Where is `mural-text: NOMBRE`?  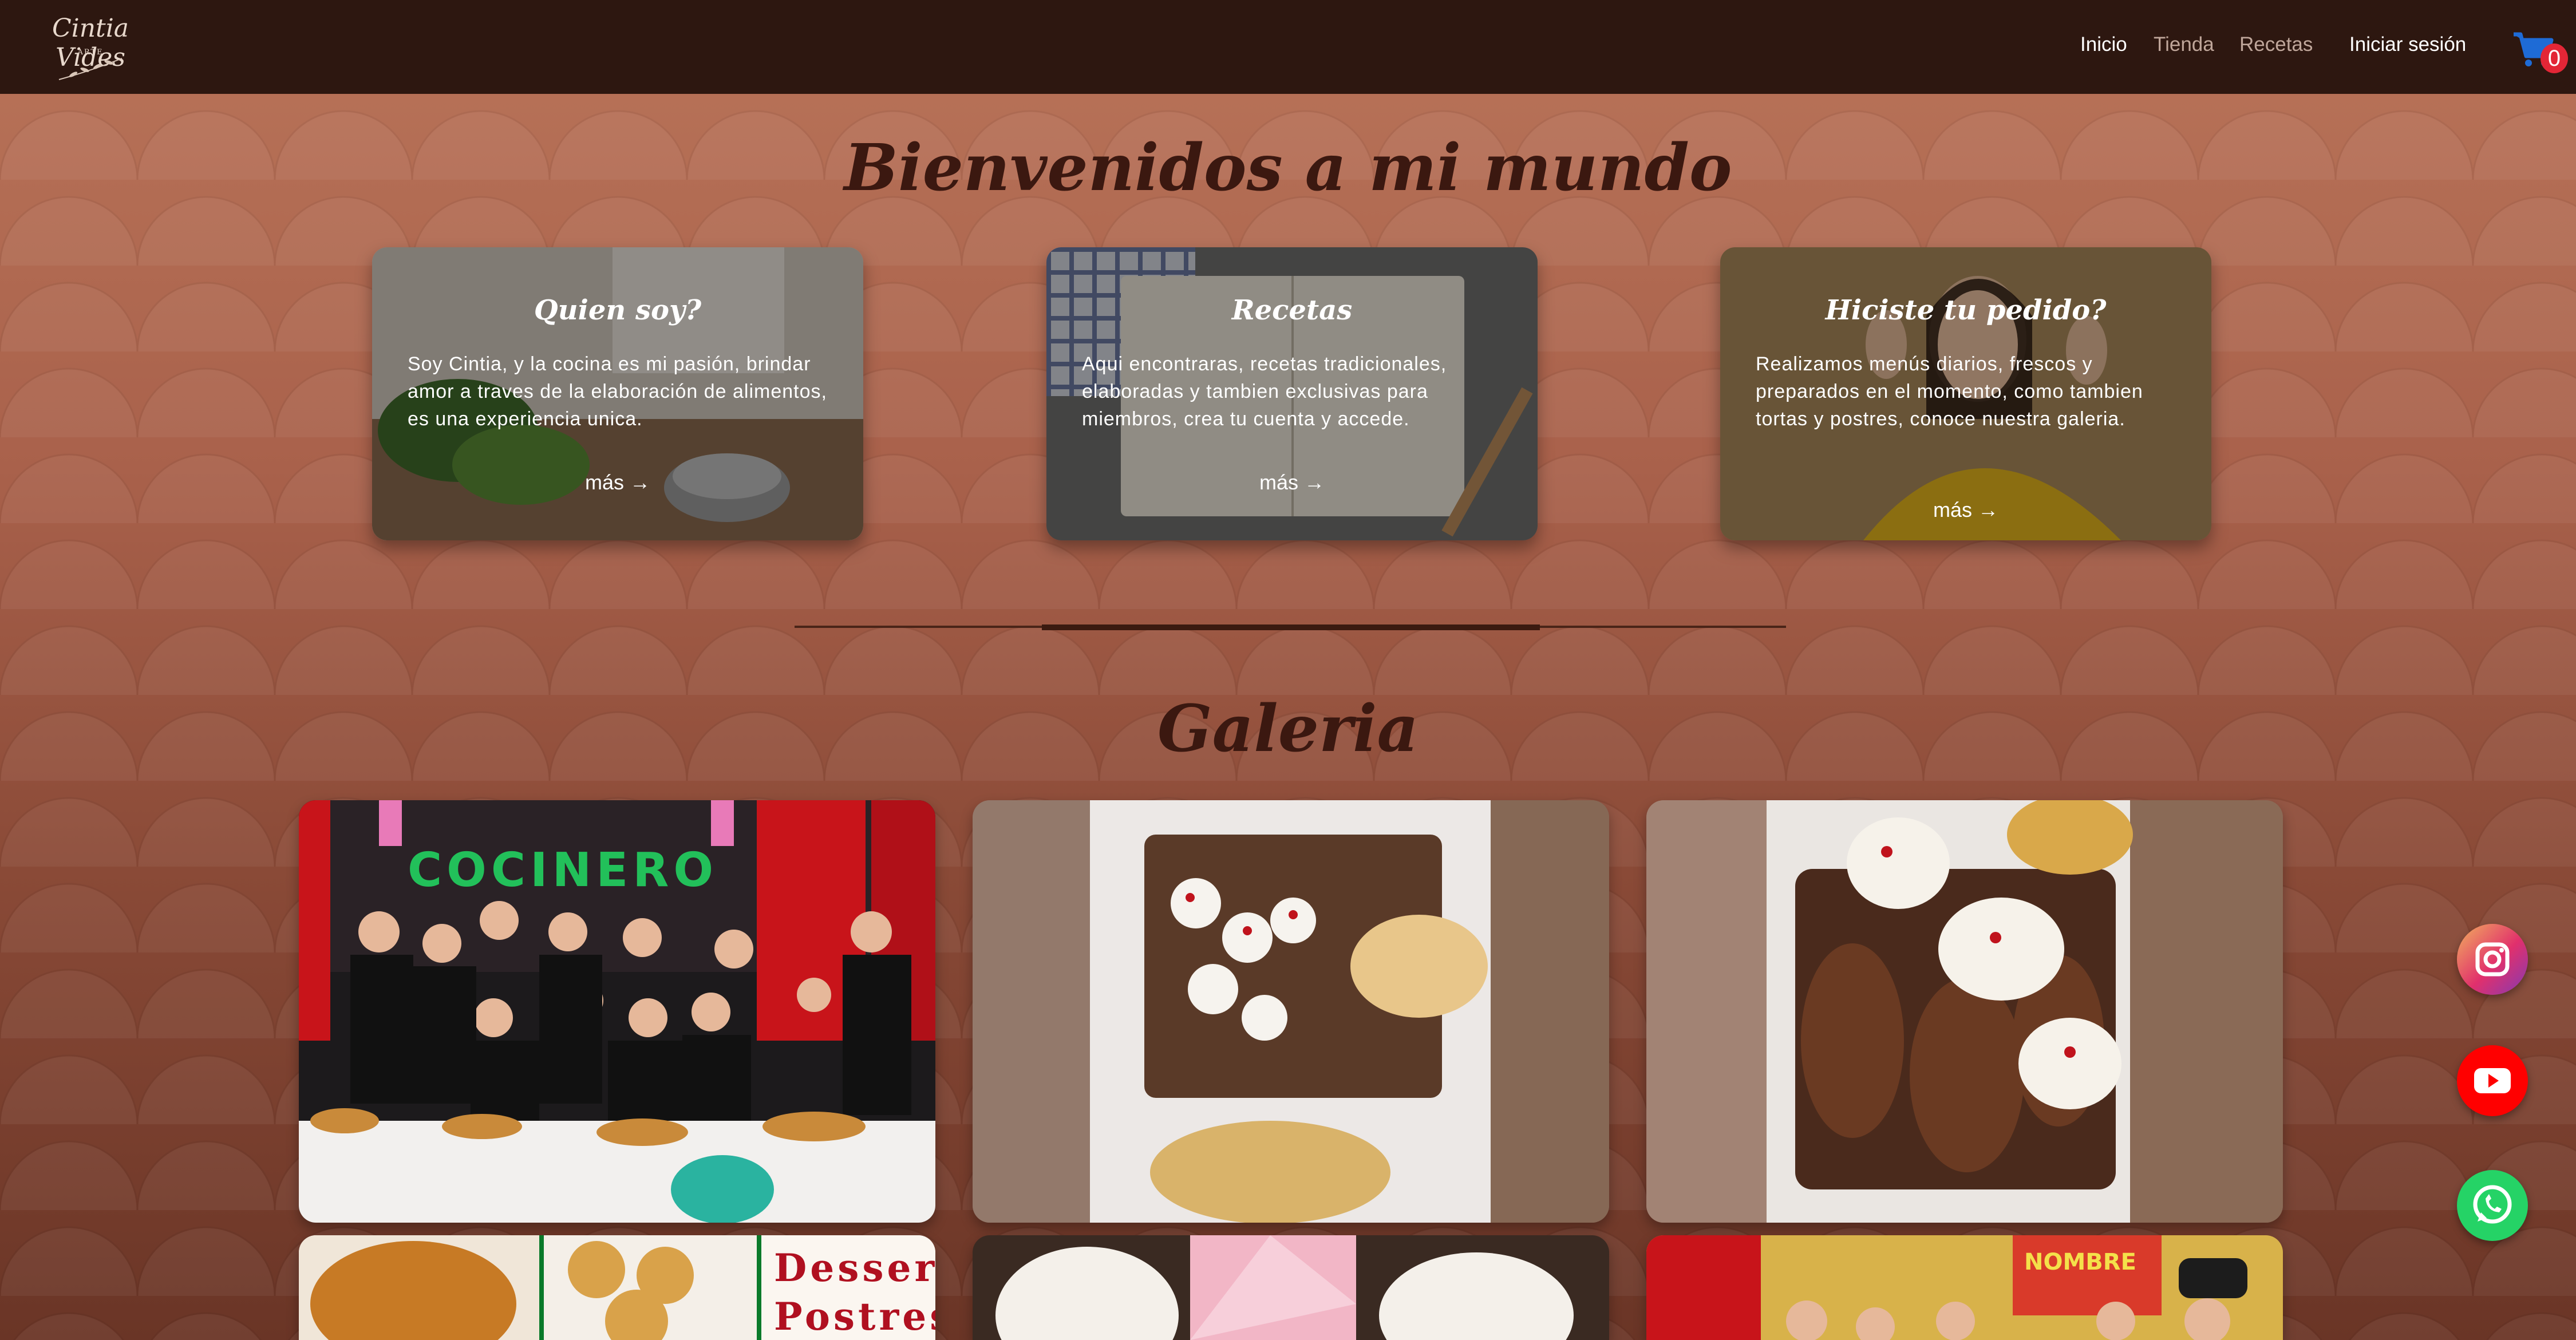 mural-text: NOMBRE is located at coordinates (2080, 1262).